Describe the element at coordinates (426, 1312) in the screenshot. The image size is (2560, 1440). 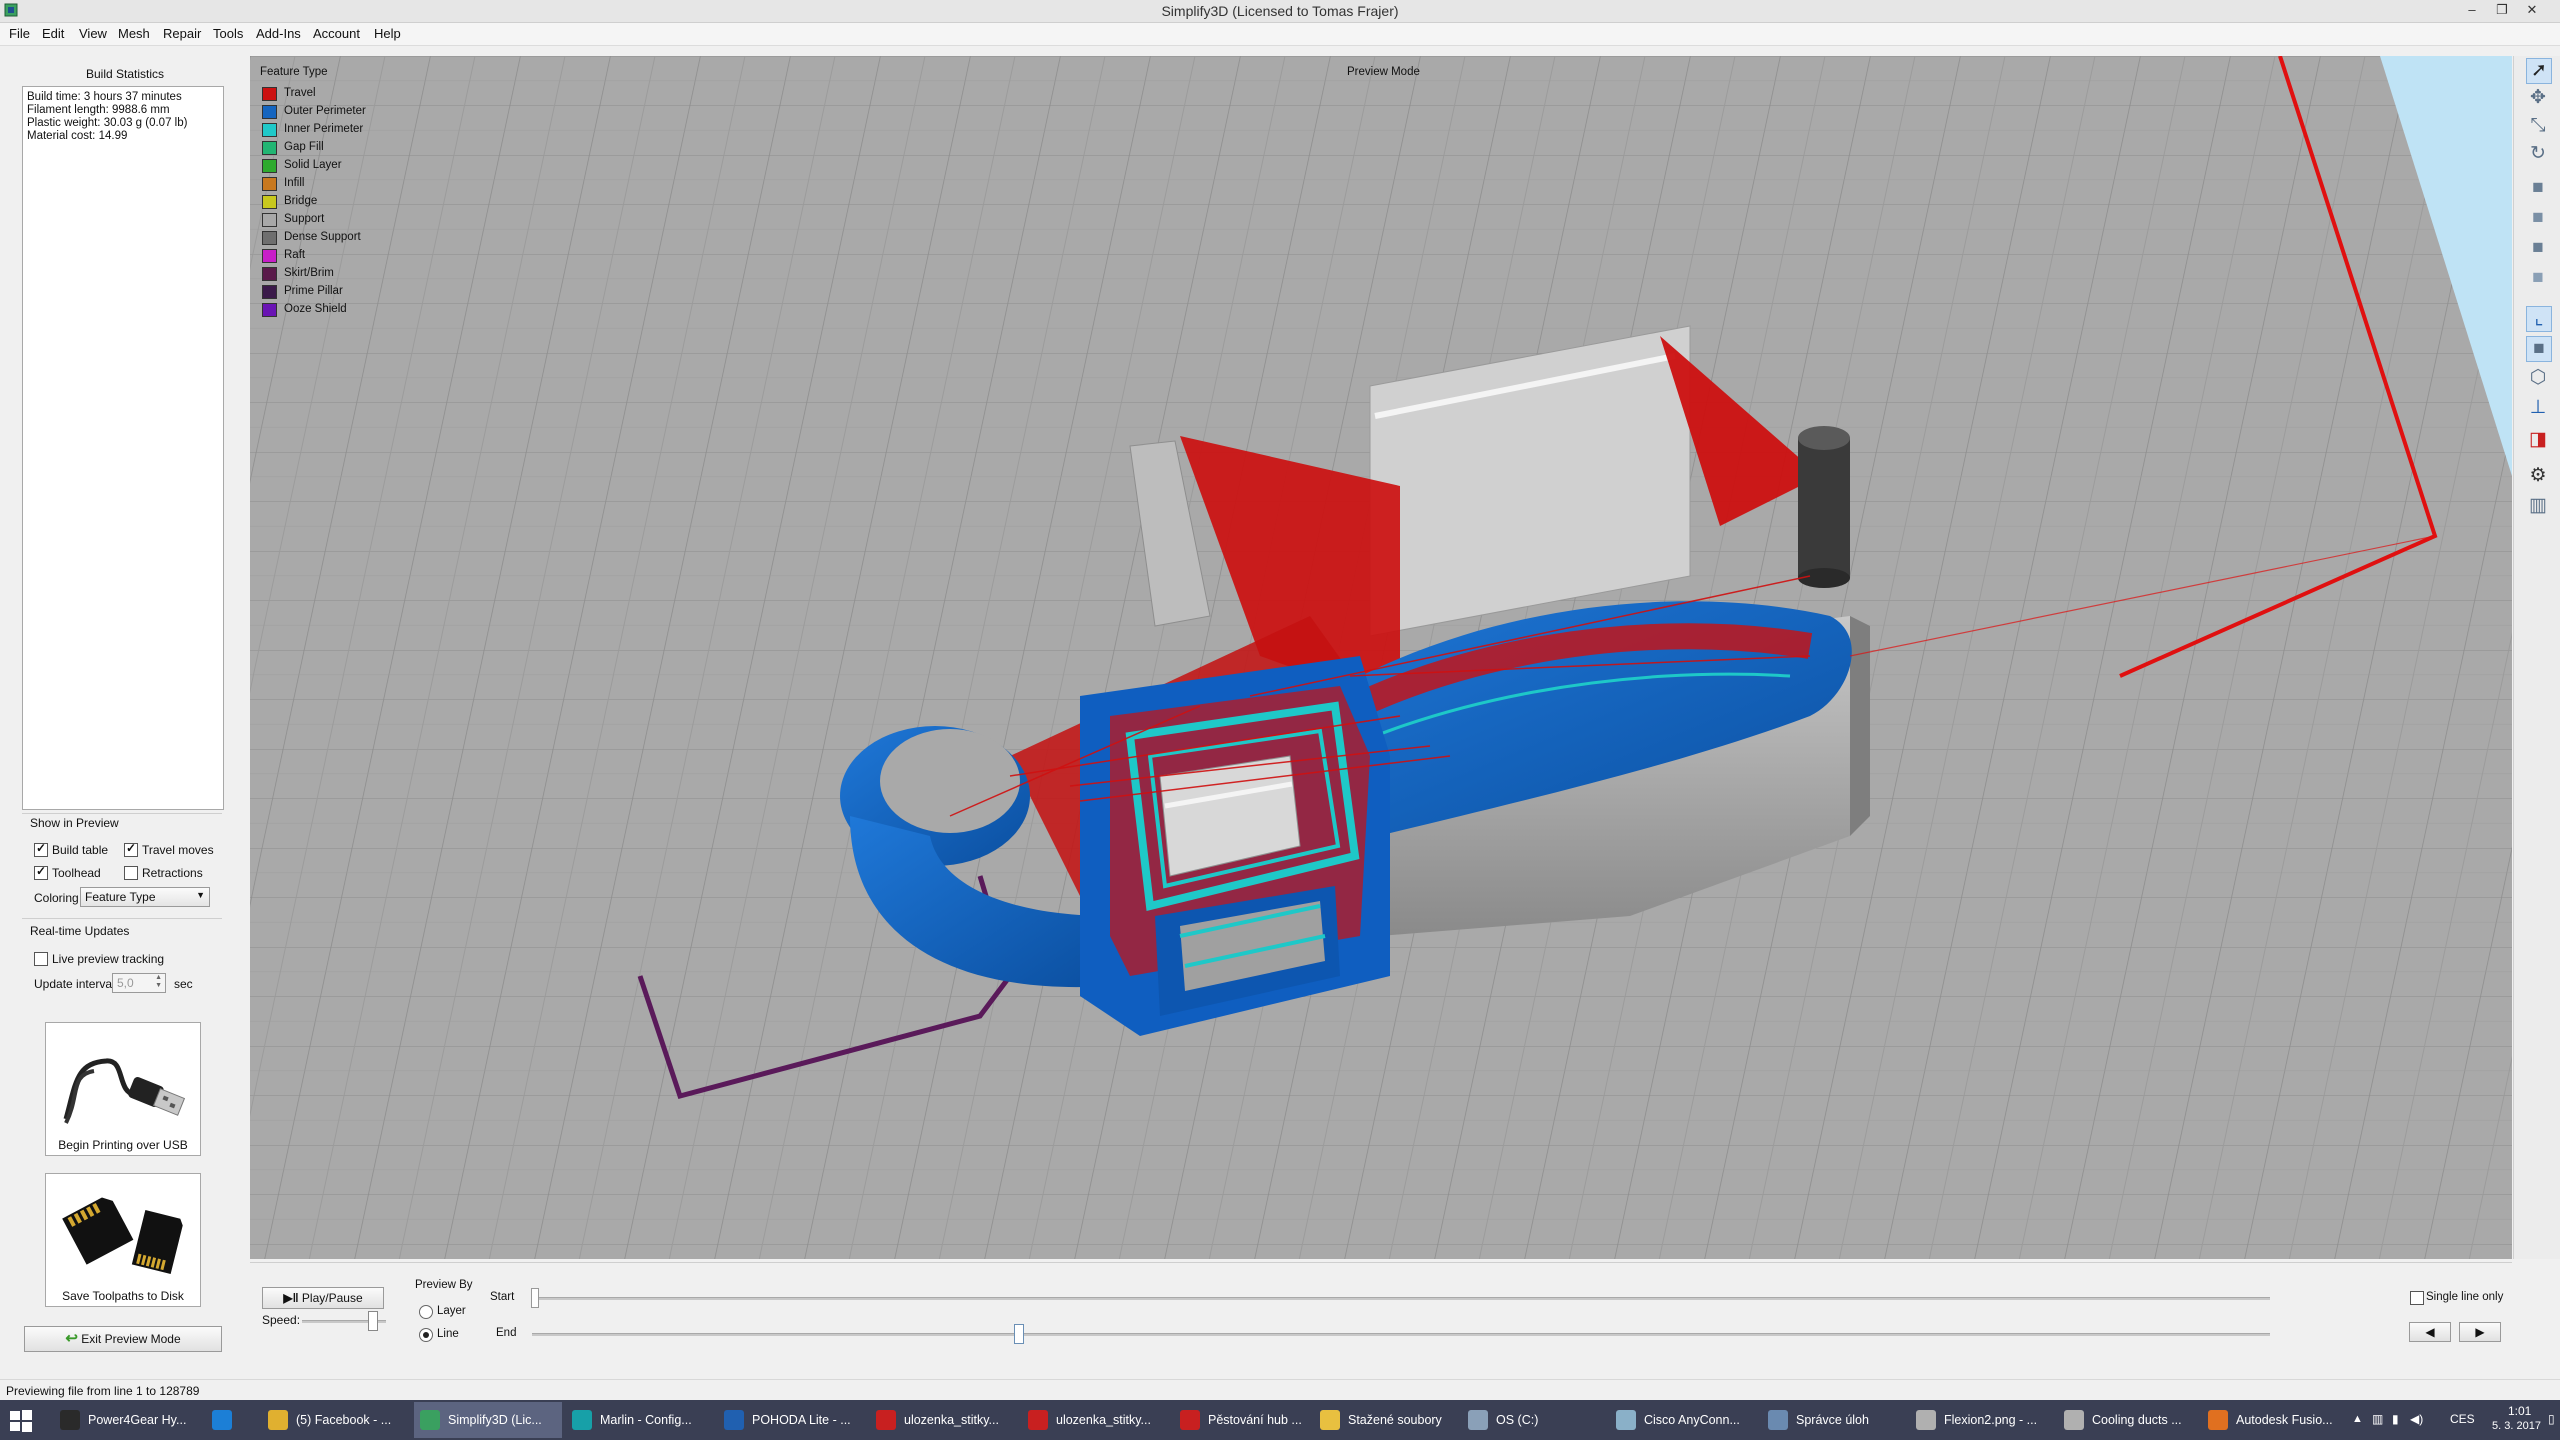
I see `layer-radio` at that location.